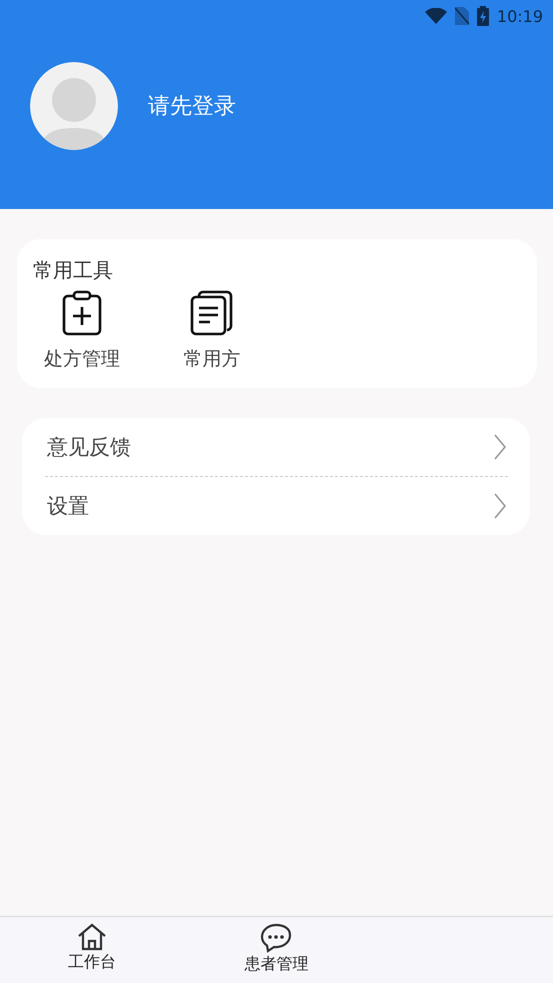 This screenshot has width=553, height=983. What do you see at coordinates (519, 16) in the screenshot?
I see `status-time: 10:19` at bounding box center [519, 16].